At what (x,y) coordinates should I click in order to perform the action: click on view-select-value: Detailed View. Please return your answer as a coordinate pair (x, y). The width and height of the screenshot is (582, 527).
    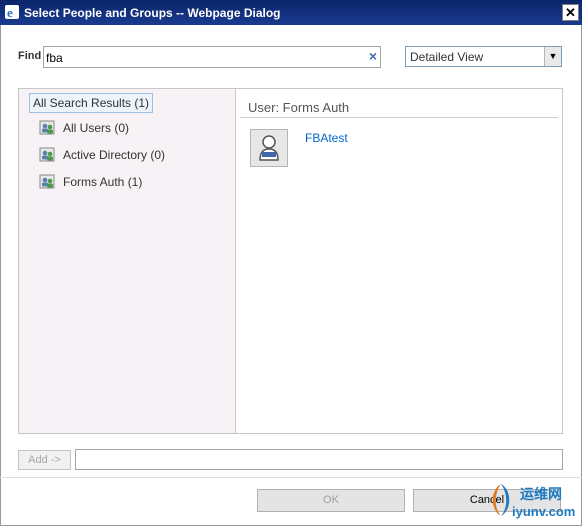
    Looking at the image, I should click on (447, 57).